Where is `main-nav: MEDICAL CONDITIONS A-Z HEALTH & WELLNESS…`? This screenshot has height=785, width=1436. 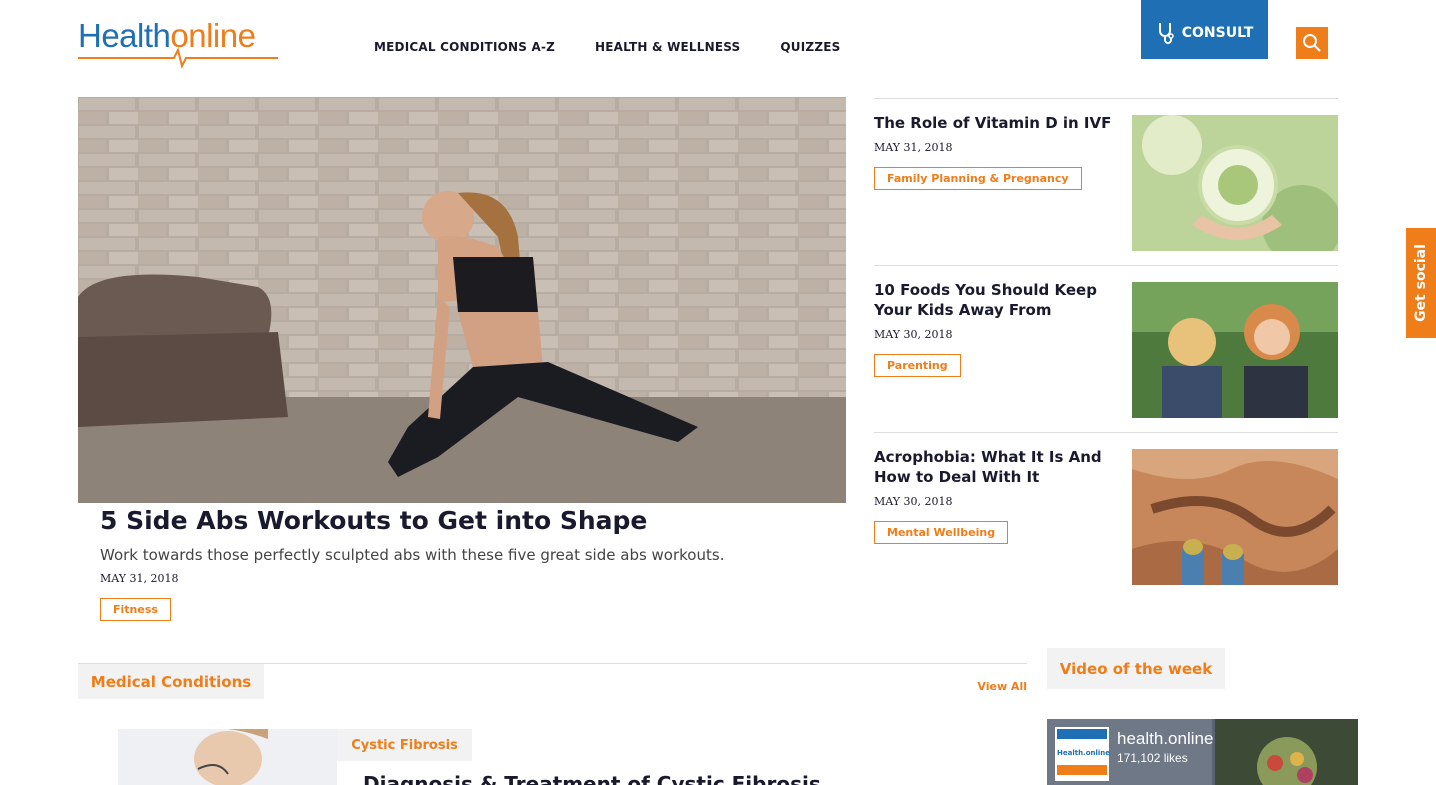
main-nav: MEDICAL CONDITIONS A-Z HEALTH & WELLNESS… is located at coordinates (607, 47).